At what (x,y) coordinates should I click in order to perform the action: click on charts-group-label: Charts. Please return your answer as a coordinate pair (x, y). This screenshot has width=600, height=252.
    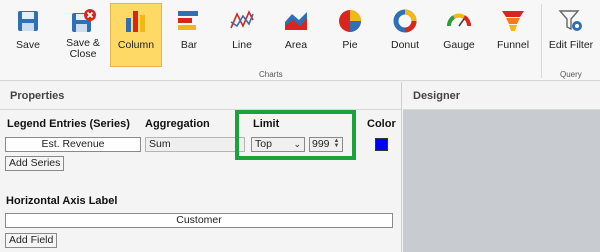
    Looking at the image, I should click on (271, 74).